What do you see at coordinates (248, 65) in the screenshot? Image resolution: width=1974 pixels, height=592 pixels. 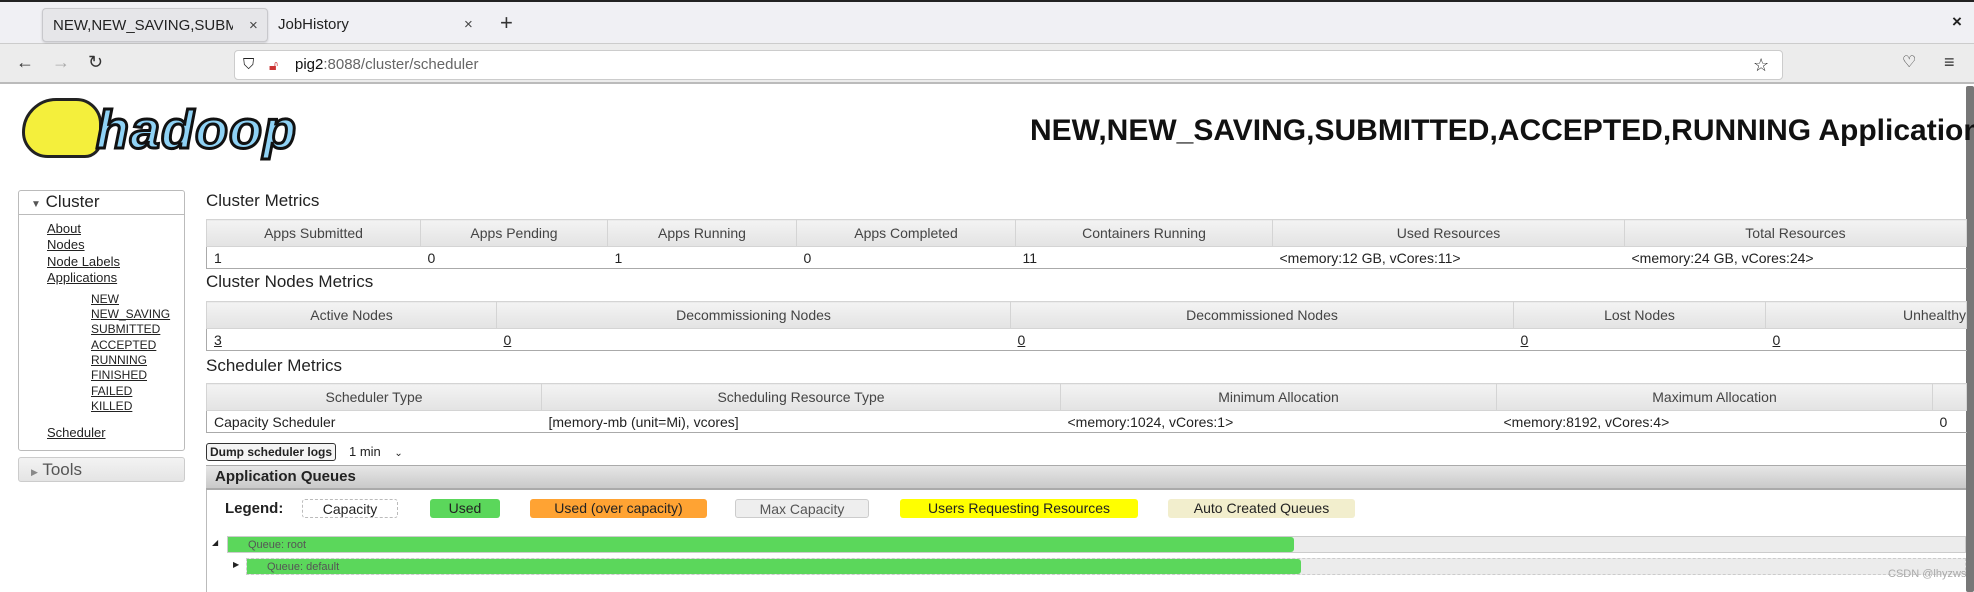 I see `shield-icon: ⛉` at bounding box center [248, 65].